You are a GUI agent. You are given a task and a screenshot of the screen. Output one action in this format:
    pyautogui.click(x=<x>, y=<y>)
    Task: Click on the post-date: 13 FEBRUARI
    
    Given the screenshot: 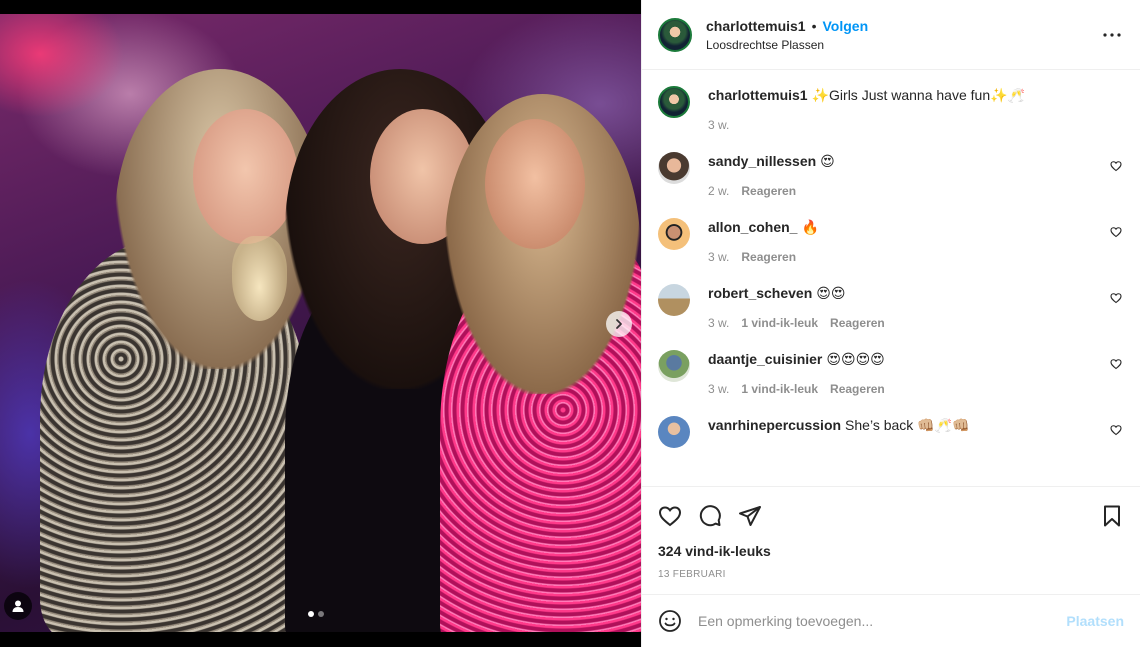 What is the action you would take?
    pyautogui.click(x=891, y=574)
    